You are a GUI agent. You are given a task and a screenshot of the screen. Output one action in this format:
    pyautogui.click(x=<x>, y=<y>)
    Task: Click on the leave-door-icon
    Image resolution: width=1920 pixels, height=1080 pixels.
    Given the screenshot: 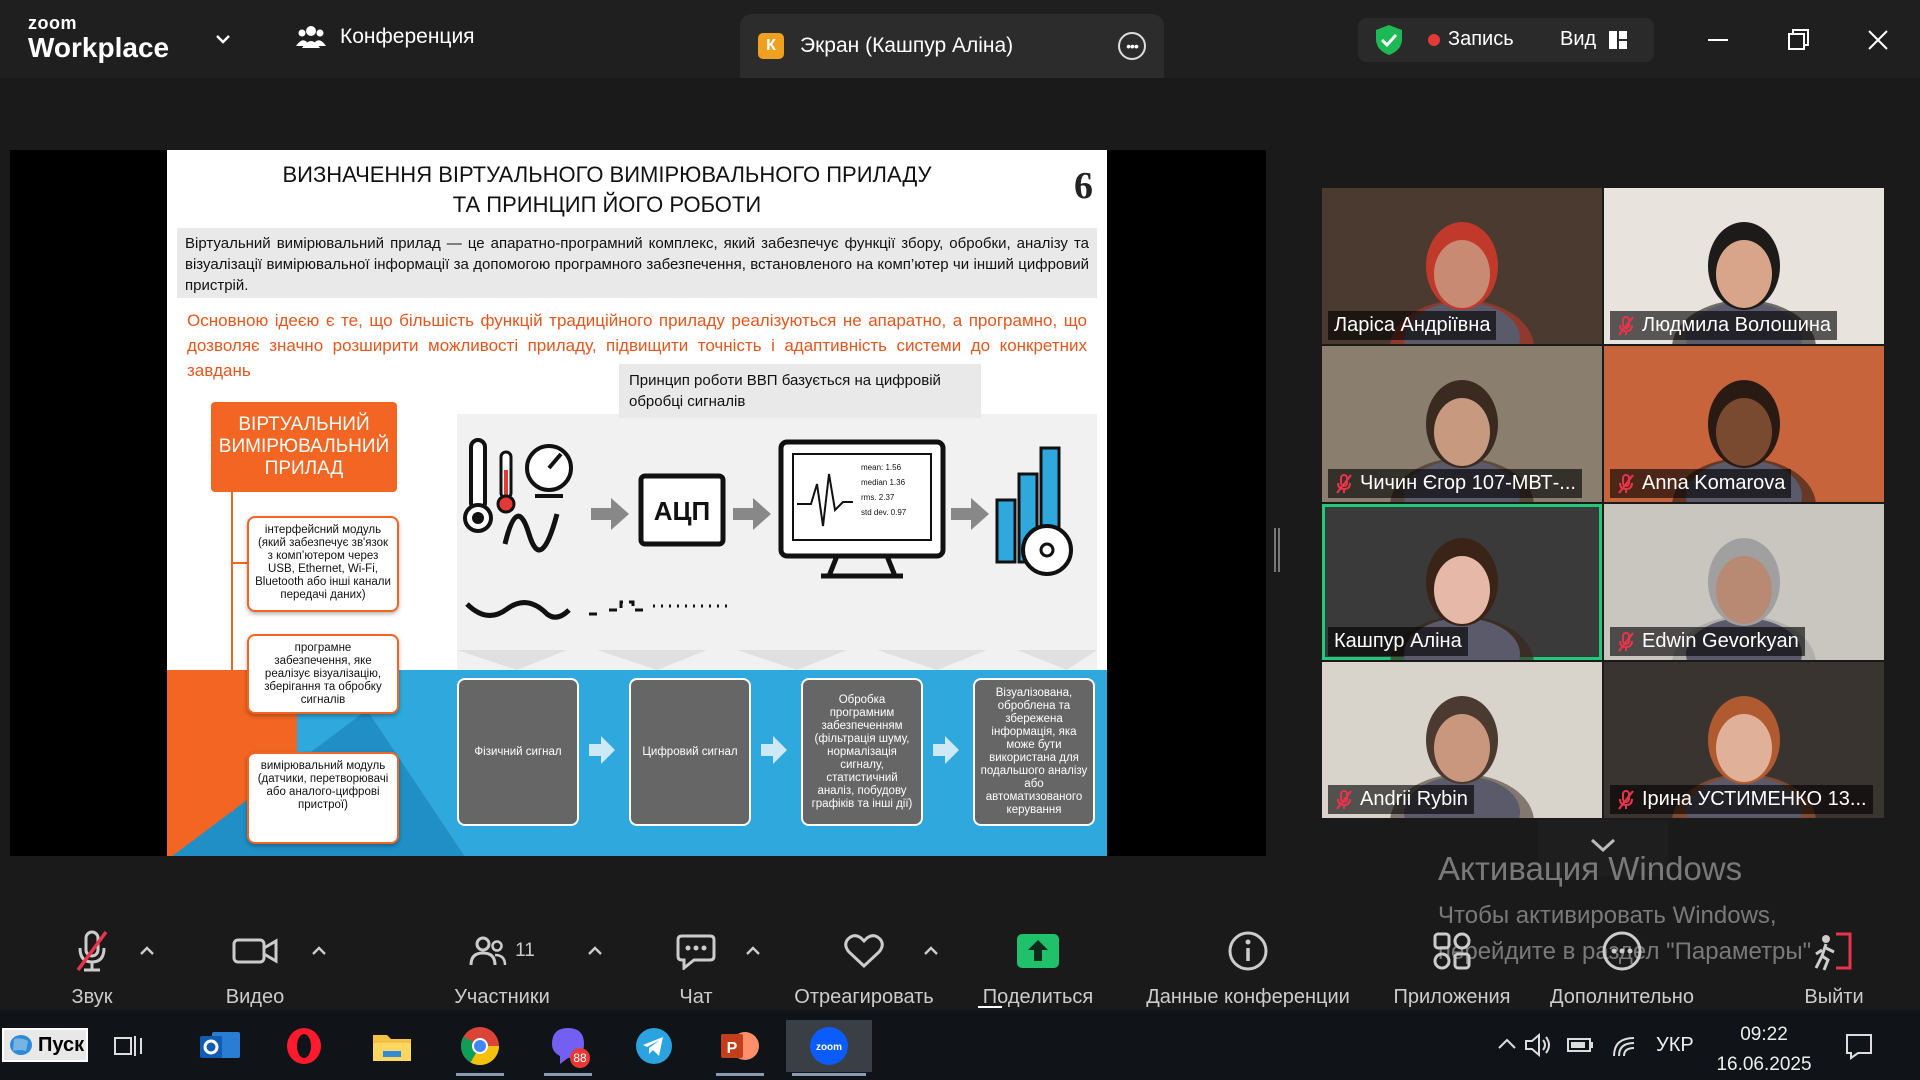 What is the action you would take?
    pyautogui.click(x=1833, y=951)
    